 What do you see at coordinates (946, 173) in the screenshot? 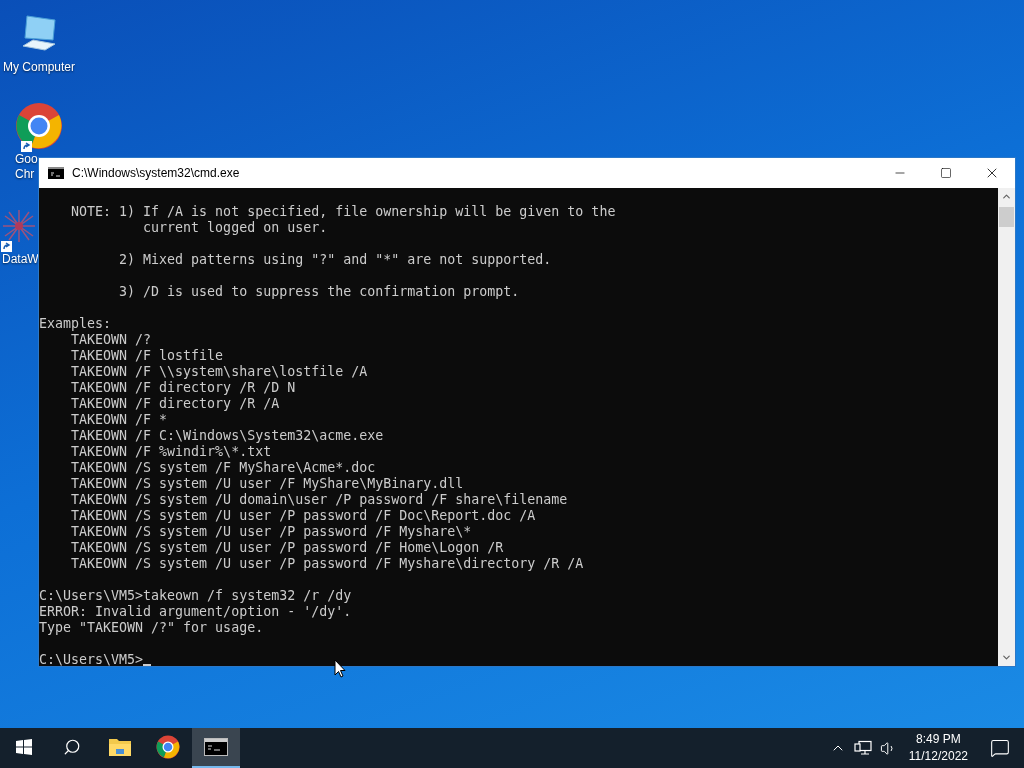
I see `maximize-icon` at bounding box center [946, 173].